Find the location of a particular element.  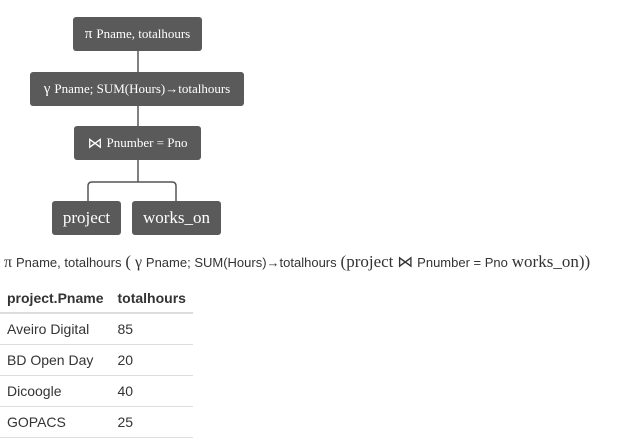

table-row: GOPACS 25 is located at coordinates (96, 422).